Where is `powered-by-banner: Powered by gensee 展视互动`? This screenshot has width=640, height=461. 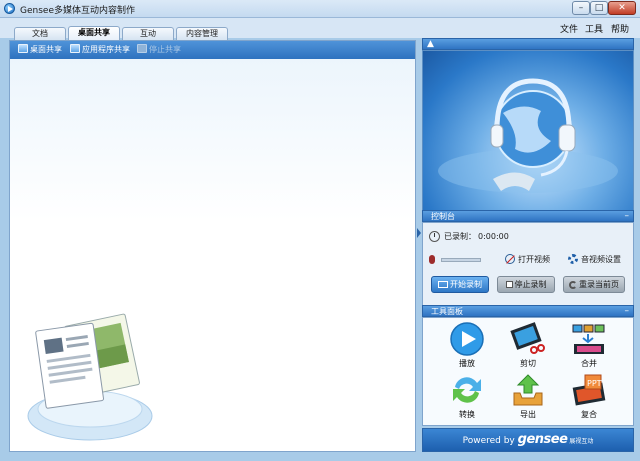
powered-by-banner: Powered by gensee 展视互动 is located at coordinates (528, 440).